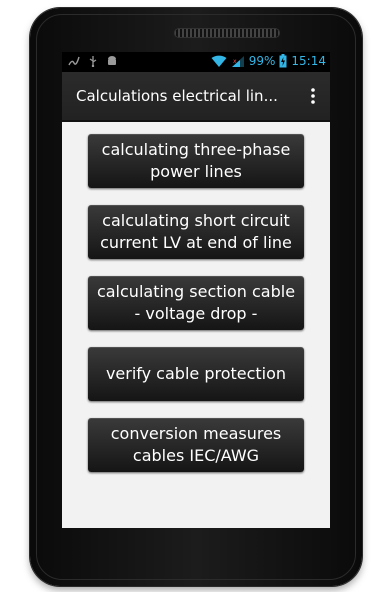 This screenshot has width=392, height=592. I want to click on conversion-iec-awg-button: conversion measures cables IEC/AWG, so click(196, 445).